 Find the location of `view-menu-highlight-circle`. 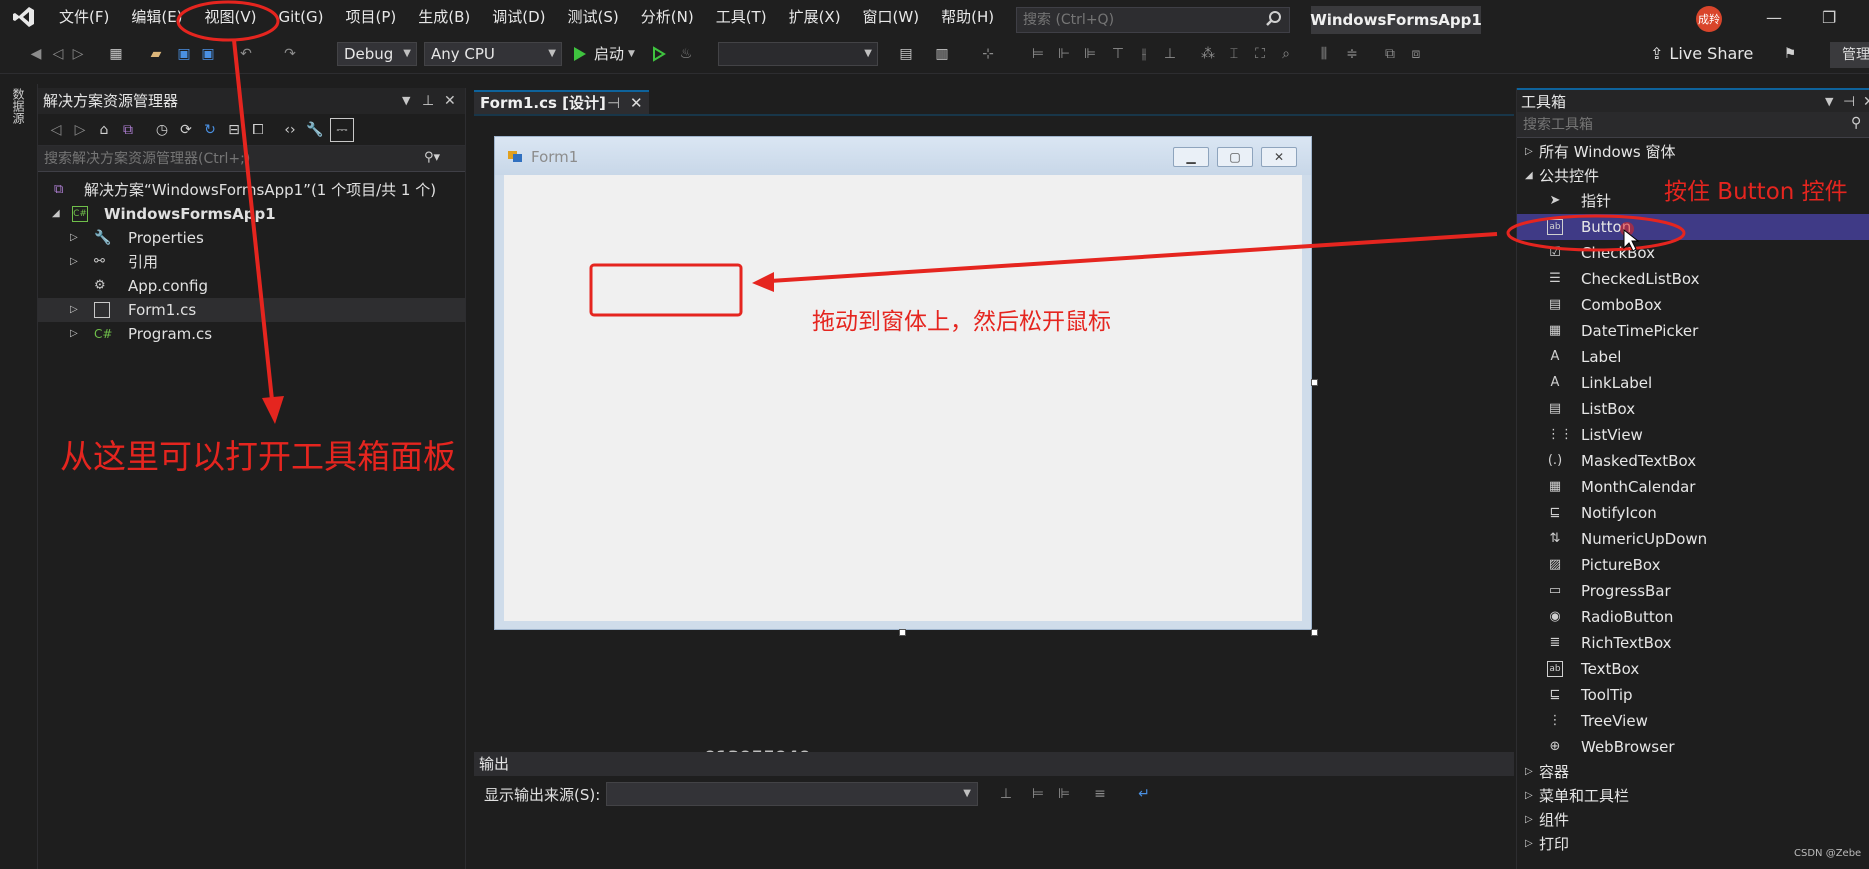

view-menu-highlight-circle is located at coordinates (228, 21).